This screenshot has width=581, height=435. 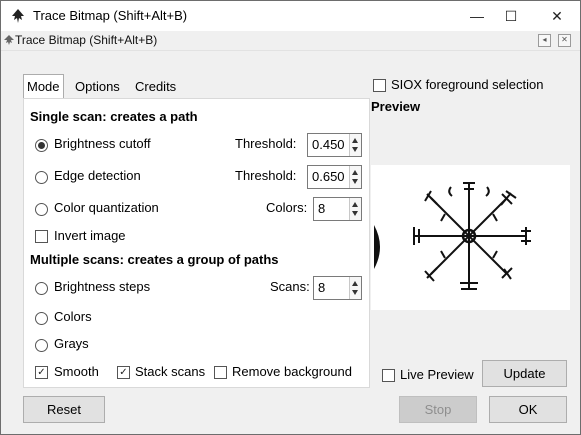 I want to click on tab-options-label: Options, so click(x=97, y=86).